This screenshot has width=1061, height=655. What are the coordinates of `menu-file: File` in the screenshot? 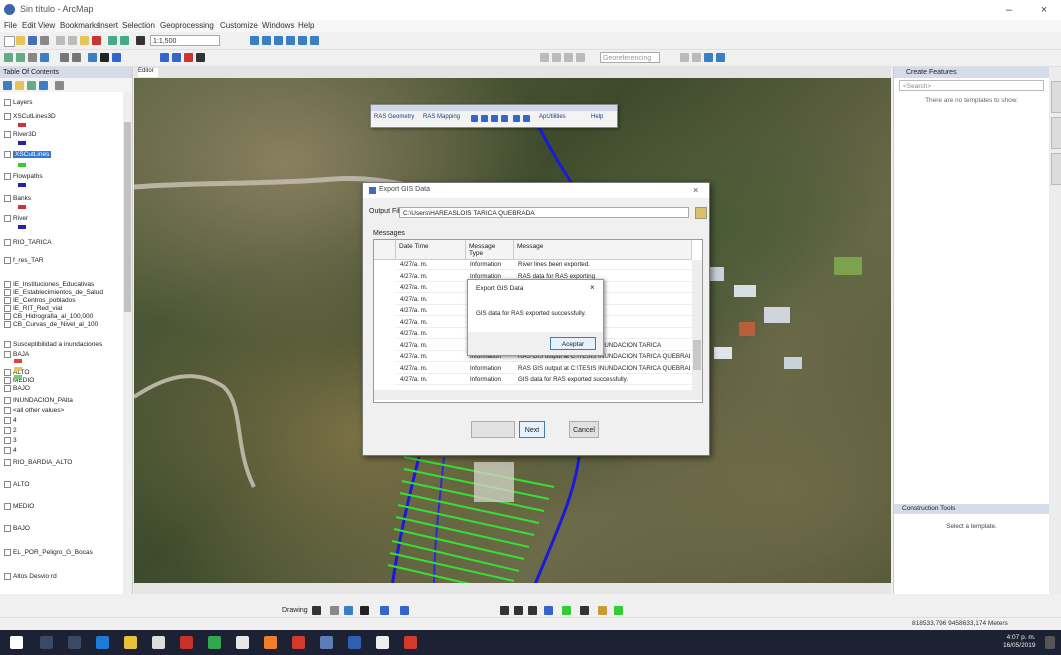 It's located at (10, 25).